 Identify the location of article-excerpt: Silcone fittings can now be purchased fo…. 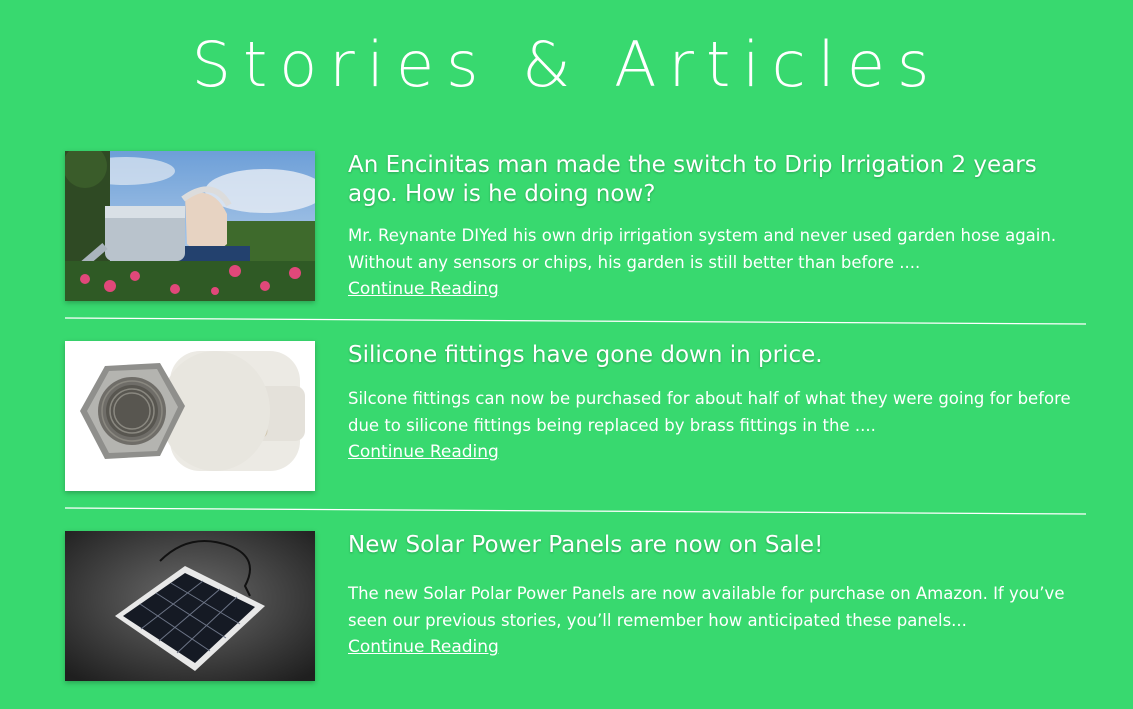
(709, 412).